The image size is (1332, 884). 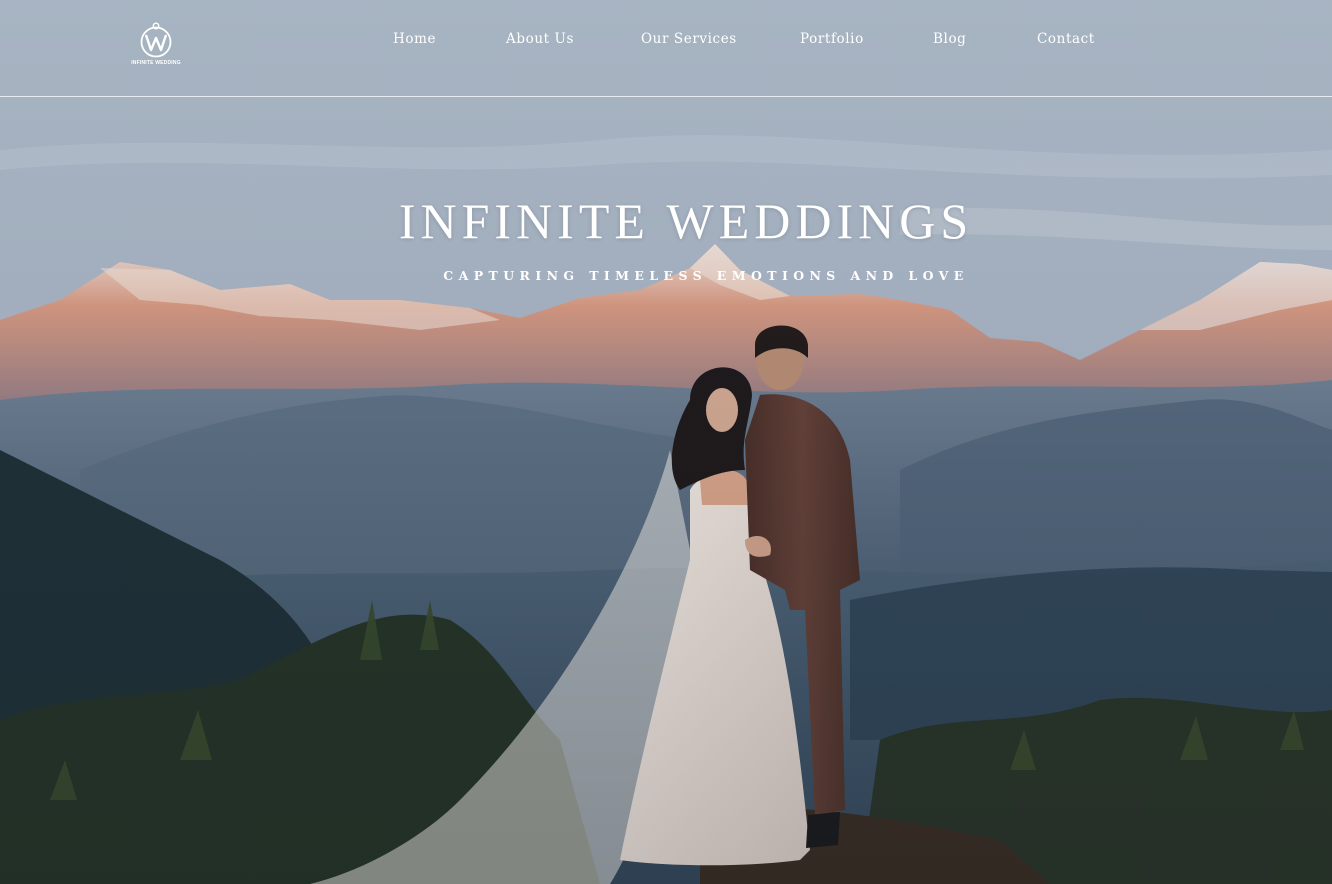 I want to click on nav-item-our-services: Our Services, so click(x=689, y=39).